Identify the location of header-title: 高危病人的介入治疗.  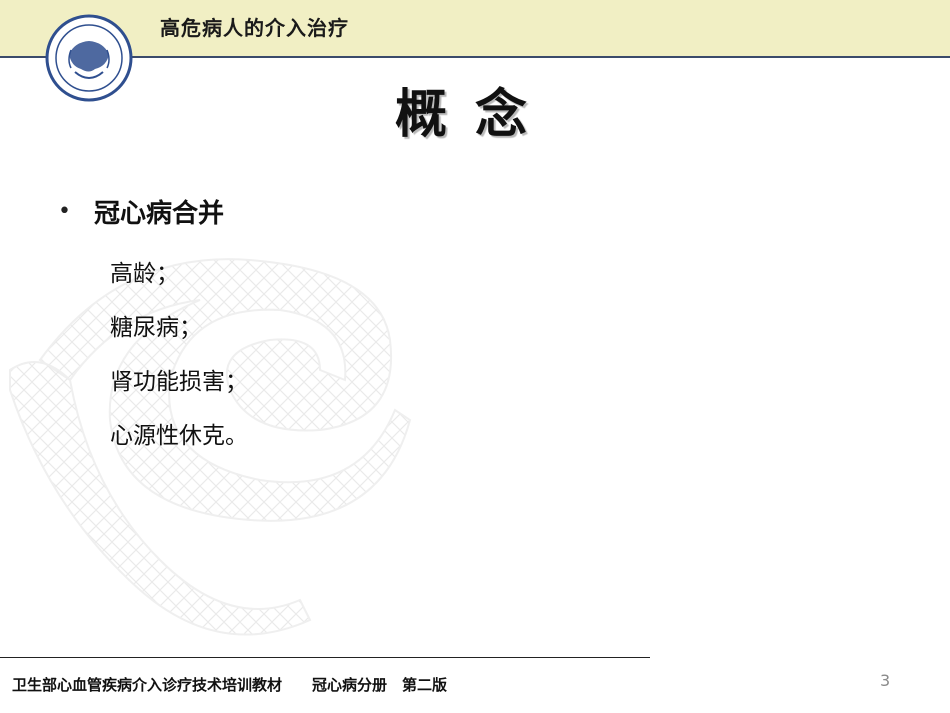
(254, 28).